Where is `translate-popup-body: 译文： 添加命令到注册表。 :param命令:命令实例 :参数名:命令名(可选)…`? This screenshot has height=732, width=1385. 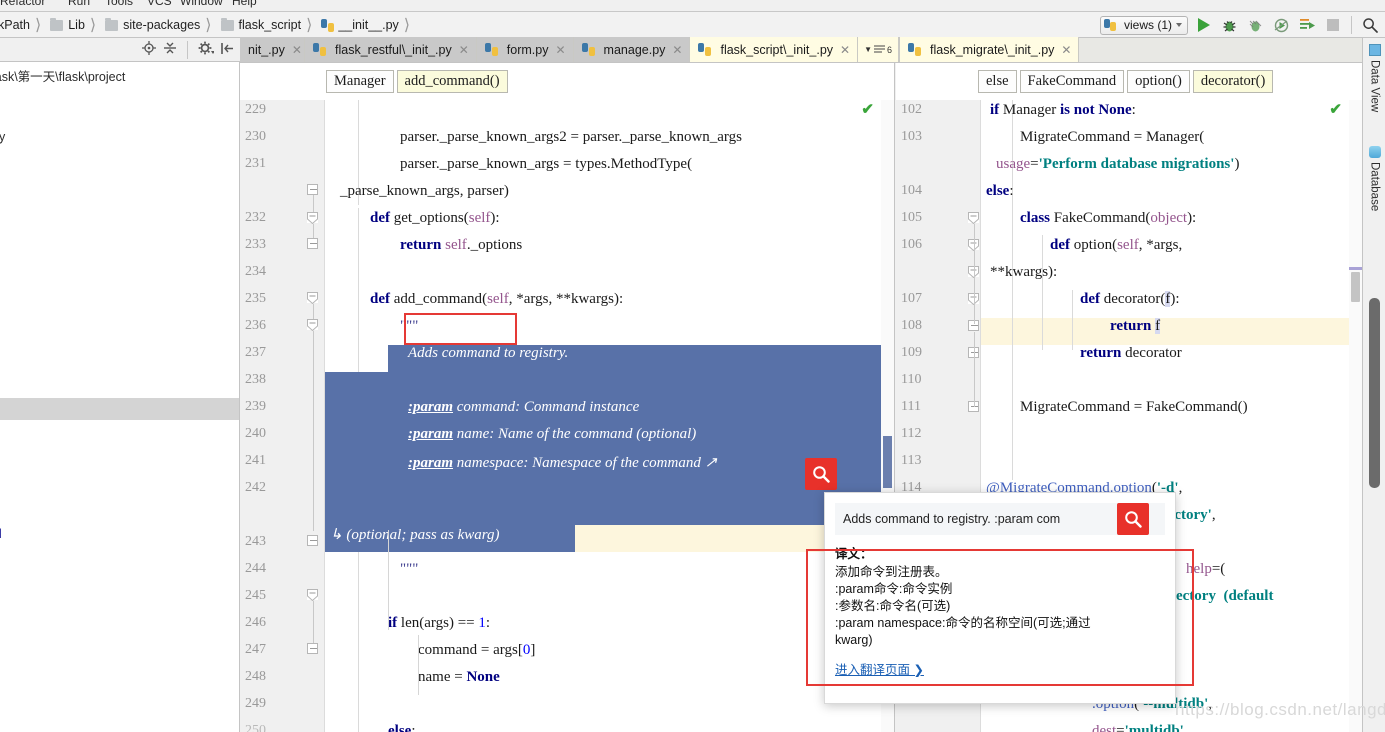
translate-popup-body: 译文： 添加命令到注册表。 :param命令:命令实例 :参数名:命令名(可选)… is located at coordinates (1000, 610).